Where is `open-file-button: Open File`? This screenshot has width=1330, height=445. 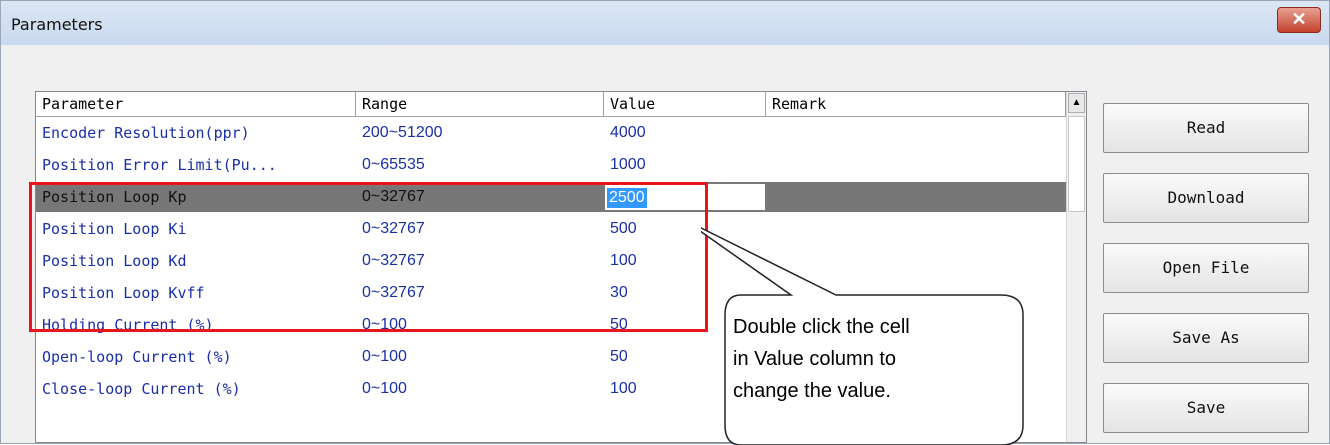 open-file-button: Open File is located at coordinates (1206, 268).